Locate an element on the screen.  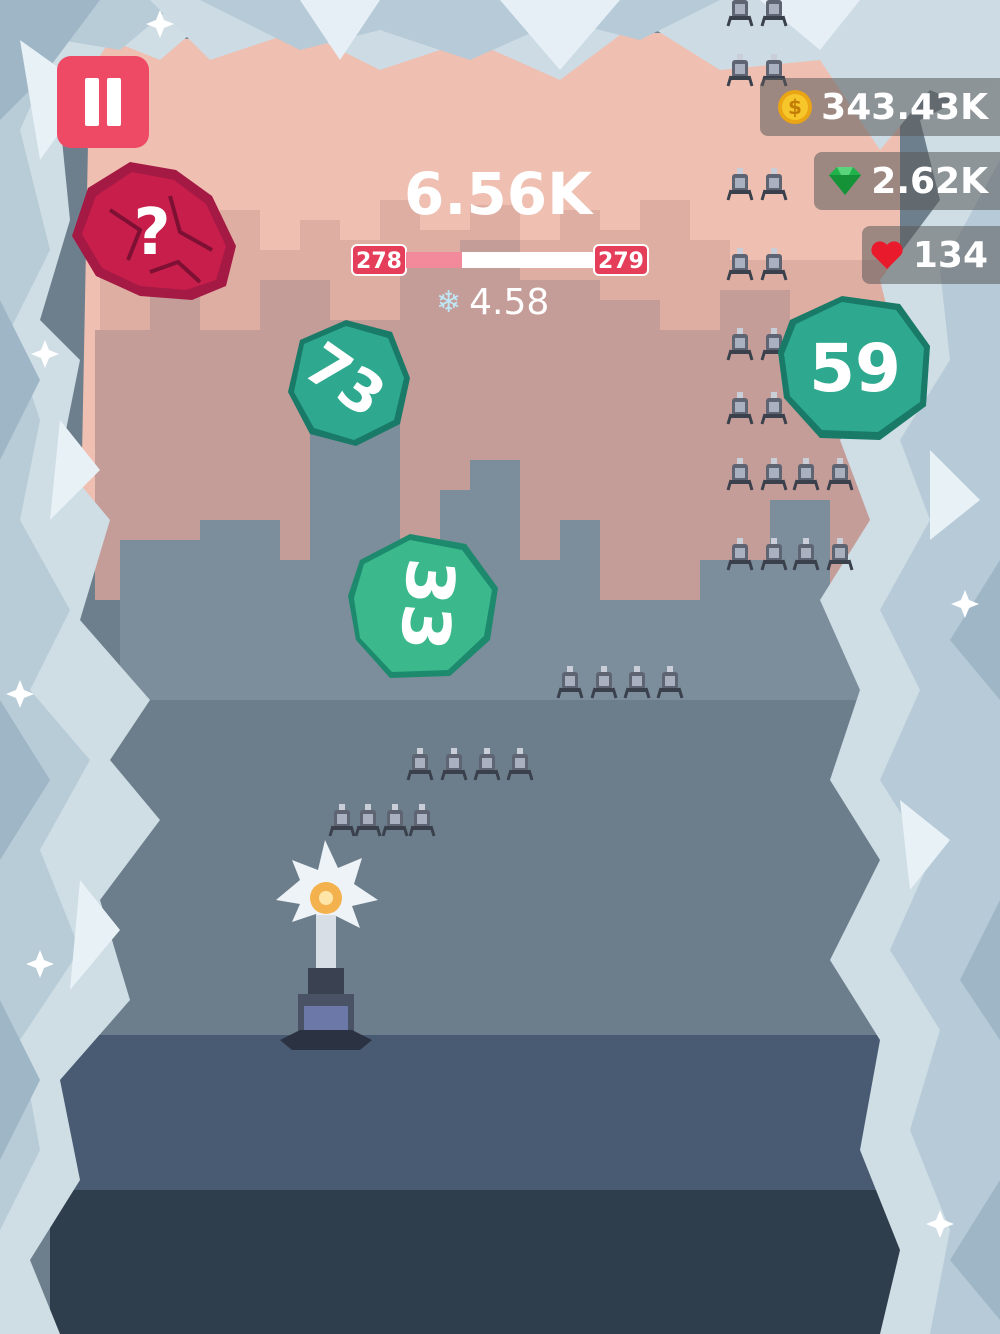
snowflake-icon: ❄ is located at coordinates (449, 302).